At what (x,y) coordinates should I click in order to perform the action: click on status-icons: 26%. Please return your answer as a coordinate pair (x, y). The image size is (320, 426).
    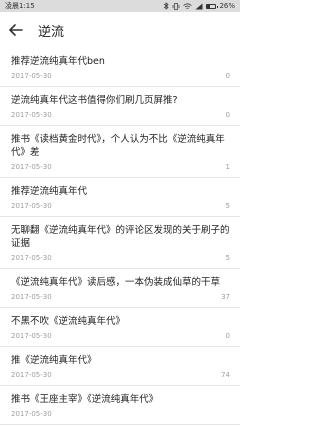
    Looking at the image, I should click on (199, 6).